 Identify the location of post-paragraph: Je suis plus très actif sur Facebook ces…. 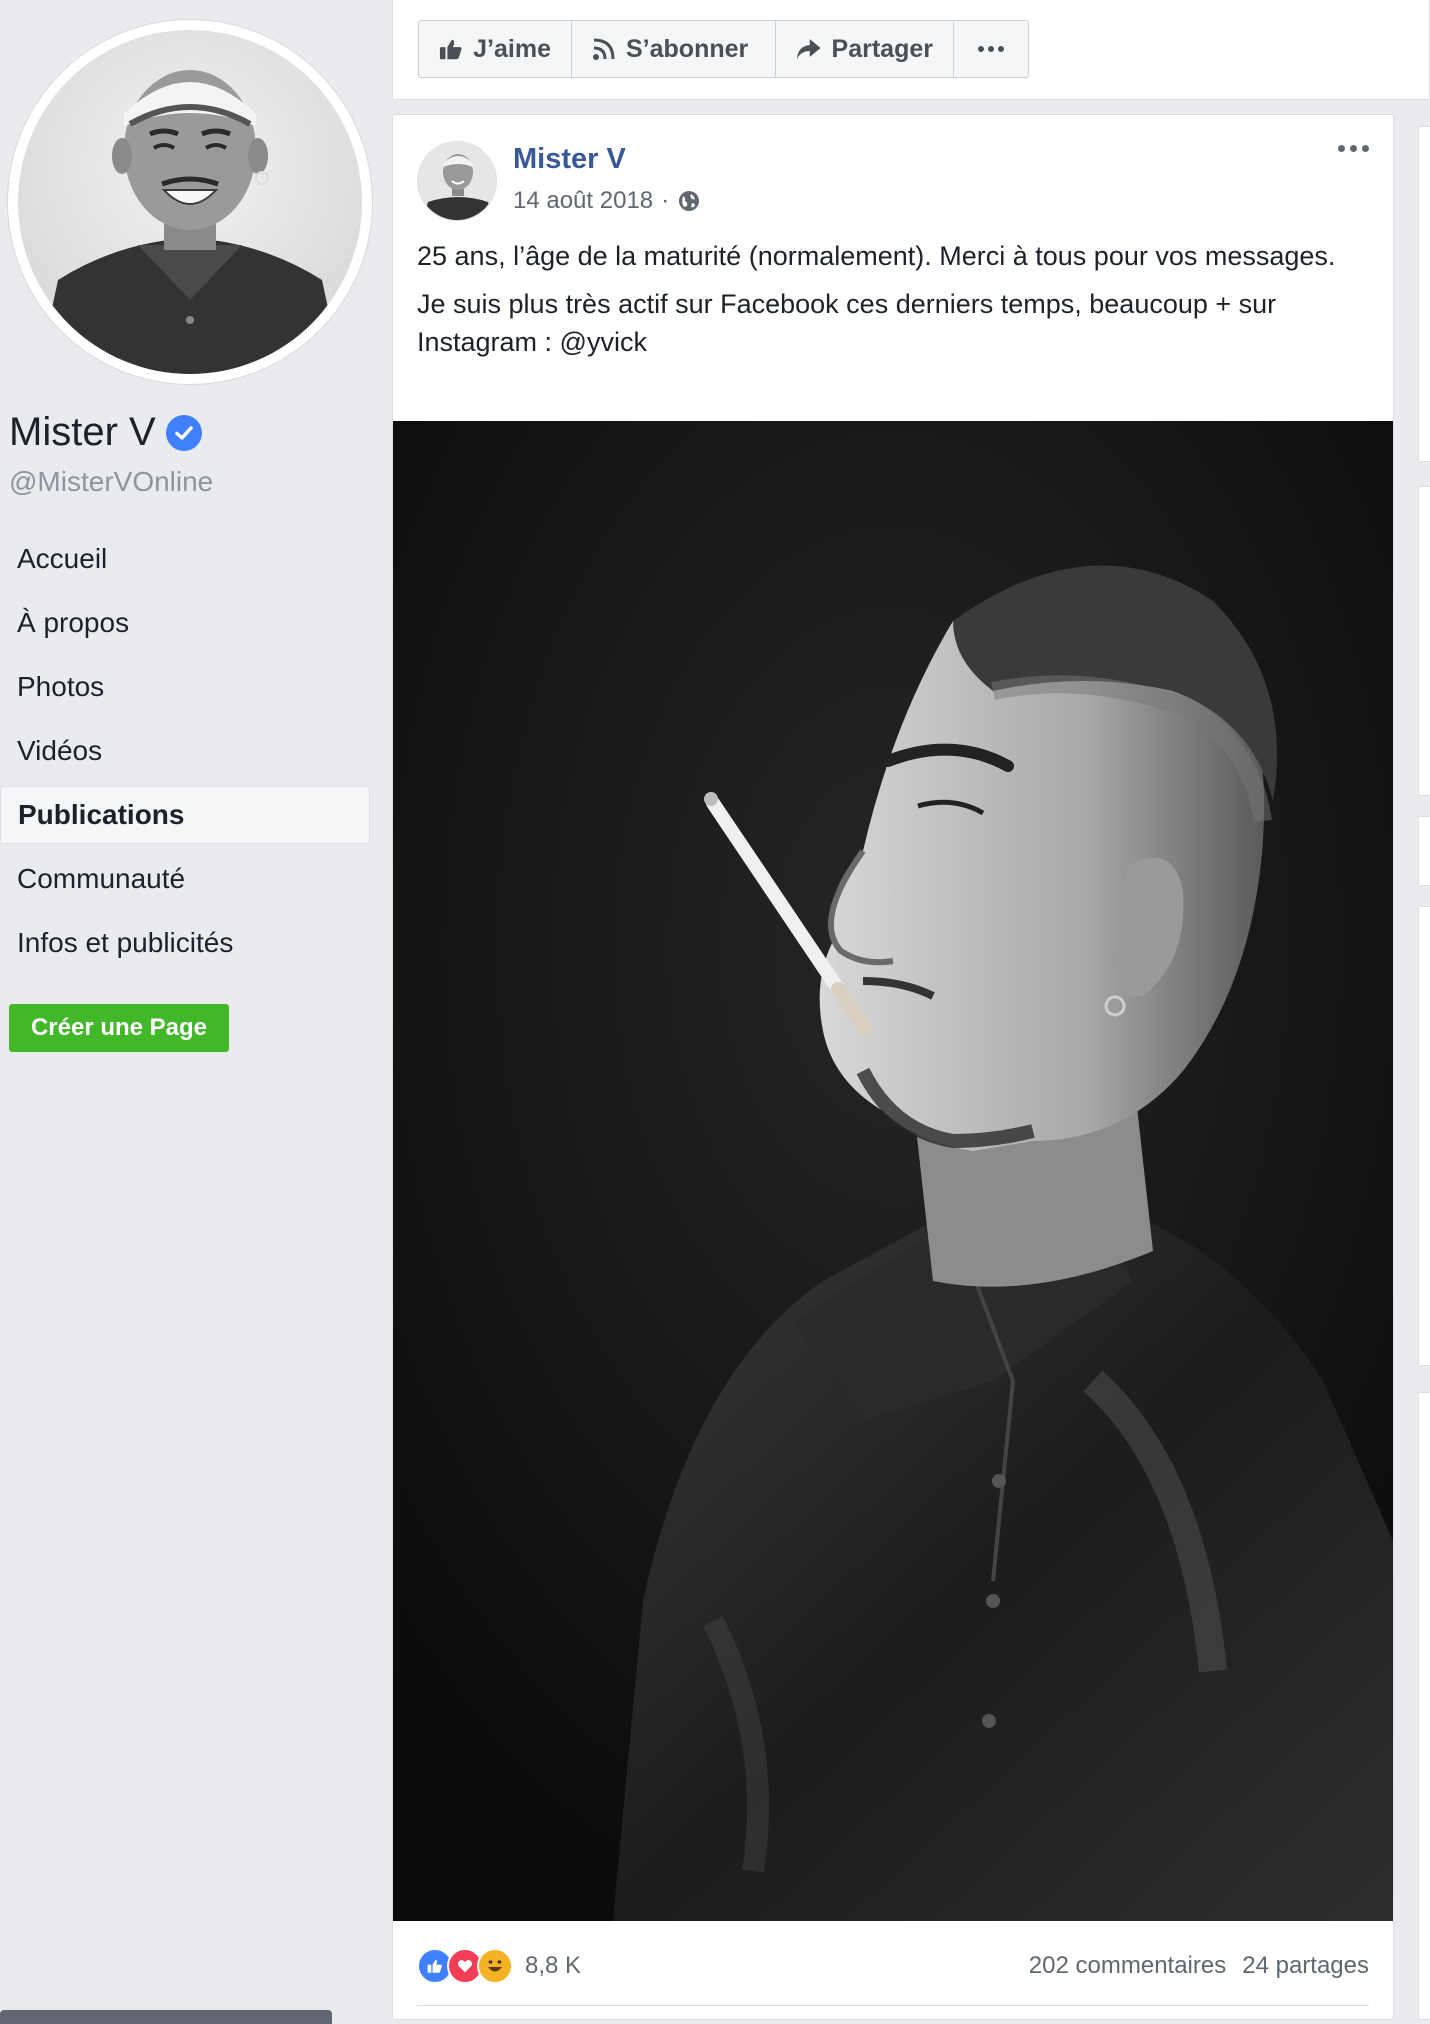
(847, 323).